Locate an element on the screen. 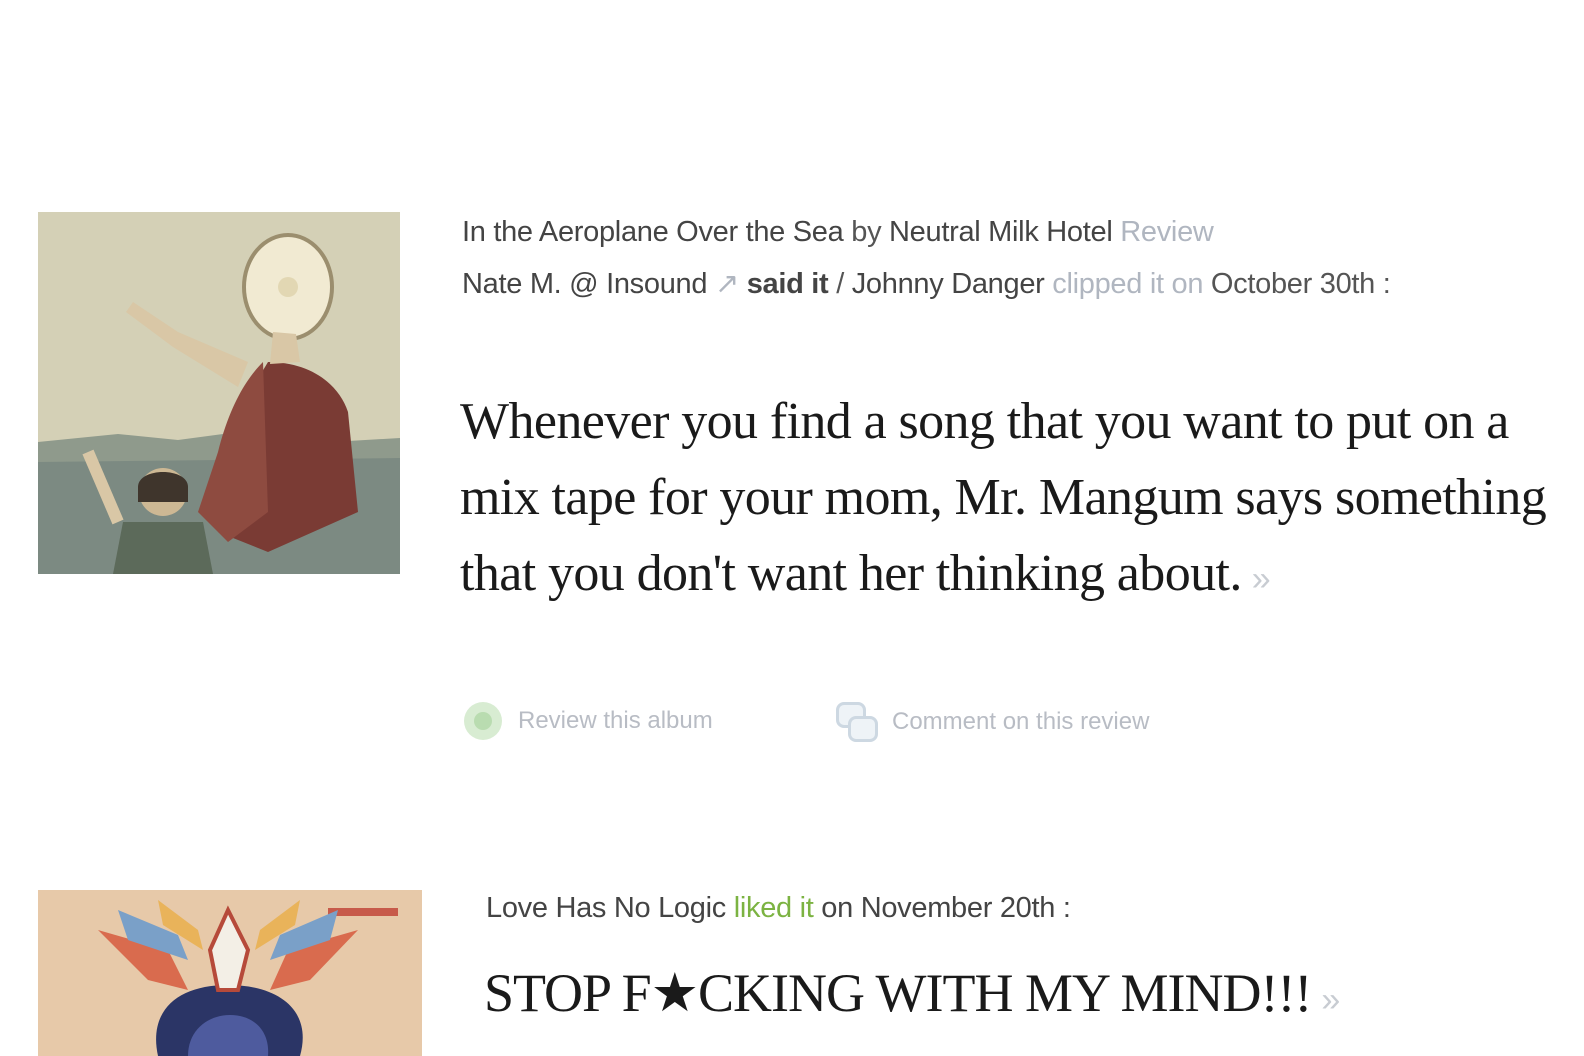 The width and height of the screenshot is (1584, 1056). review-album-button: Review this album is located at coordinates (588, 721).